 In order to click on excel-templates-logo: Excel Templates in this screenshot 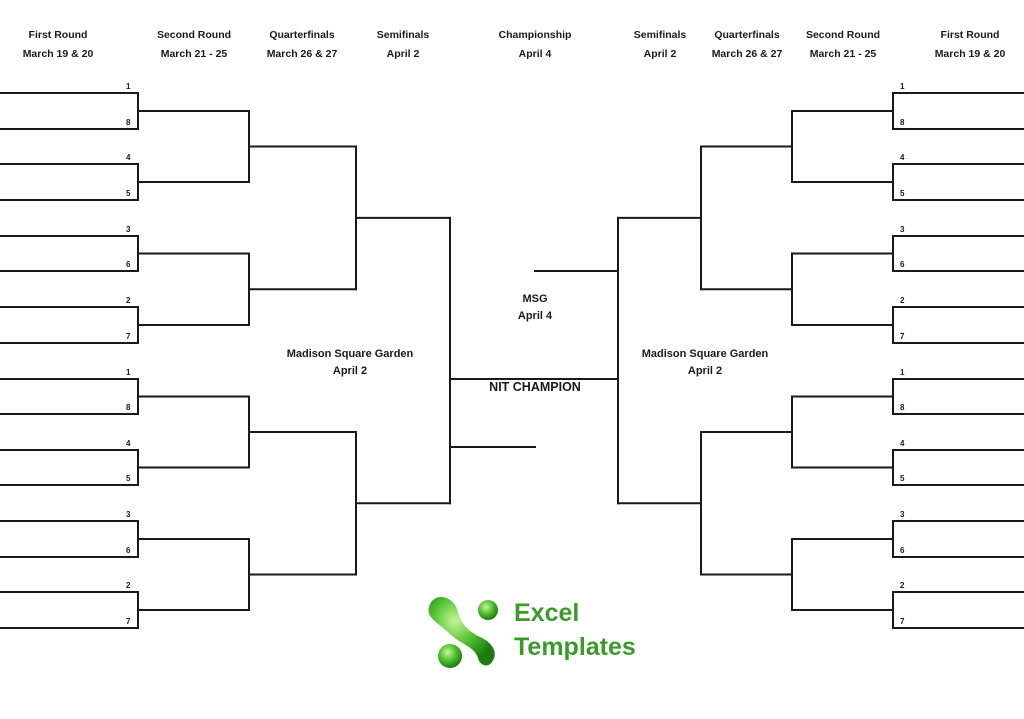, I will do `click(539, 634)`.